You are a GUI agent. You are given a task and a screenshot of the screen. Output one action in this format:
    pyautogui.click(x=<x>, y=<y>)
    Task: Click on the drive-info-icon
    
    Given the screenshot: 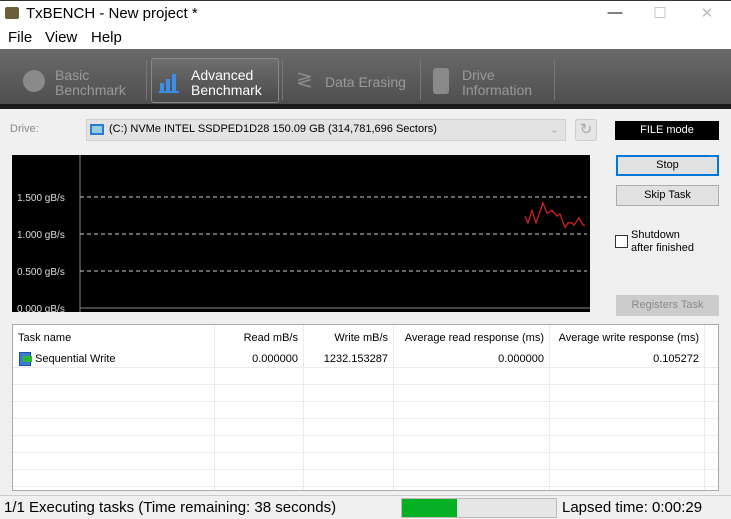 What is the action you would take?
    pyautogui.click(x=441, y=81)
    